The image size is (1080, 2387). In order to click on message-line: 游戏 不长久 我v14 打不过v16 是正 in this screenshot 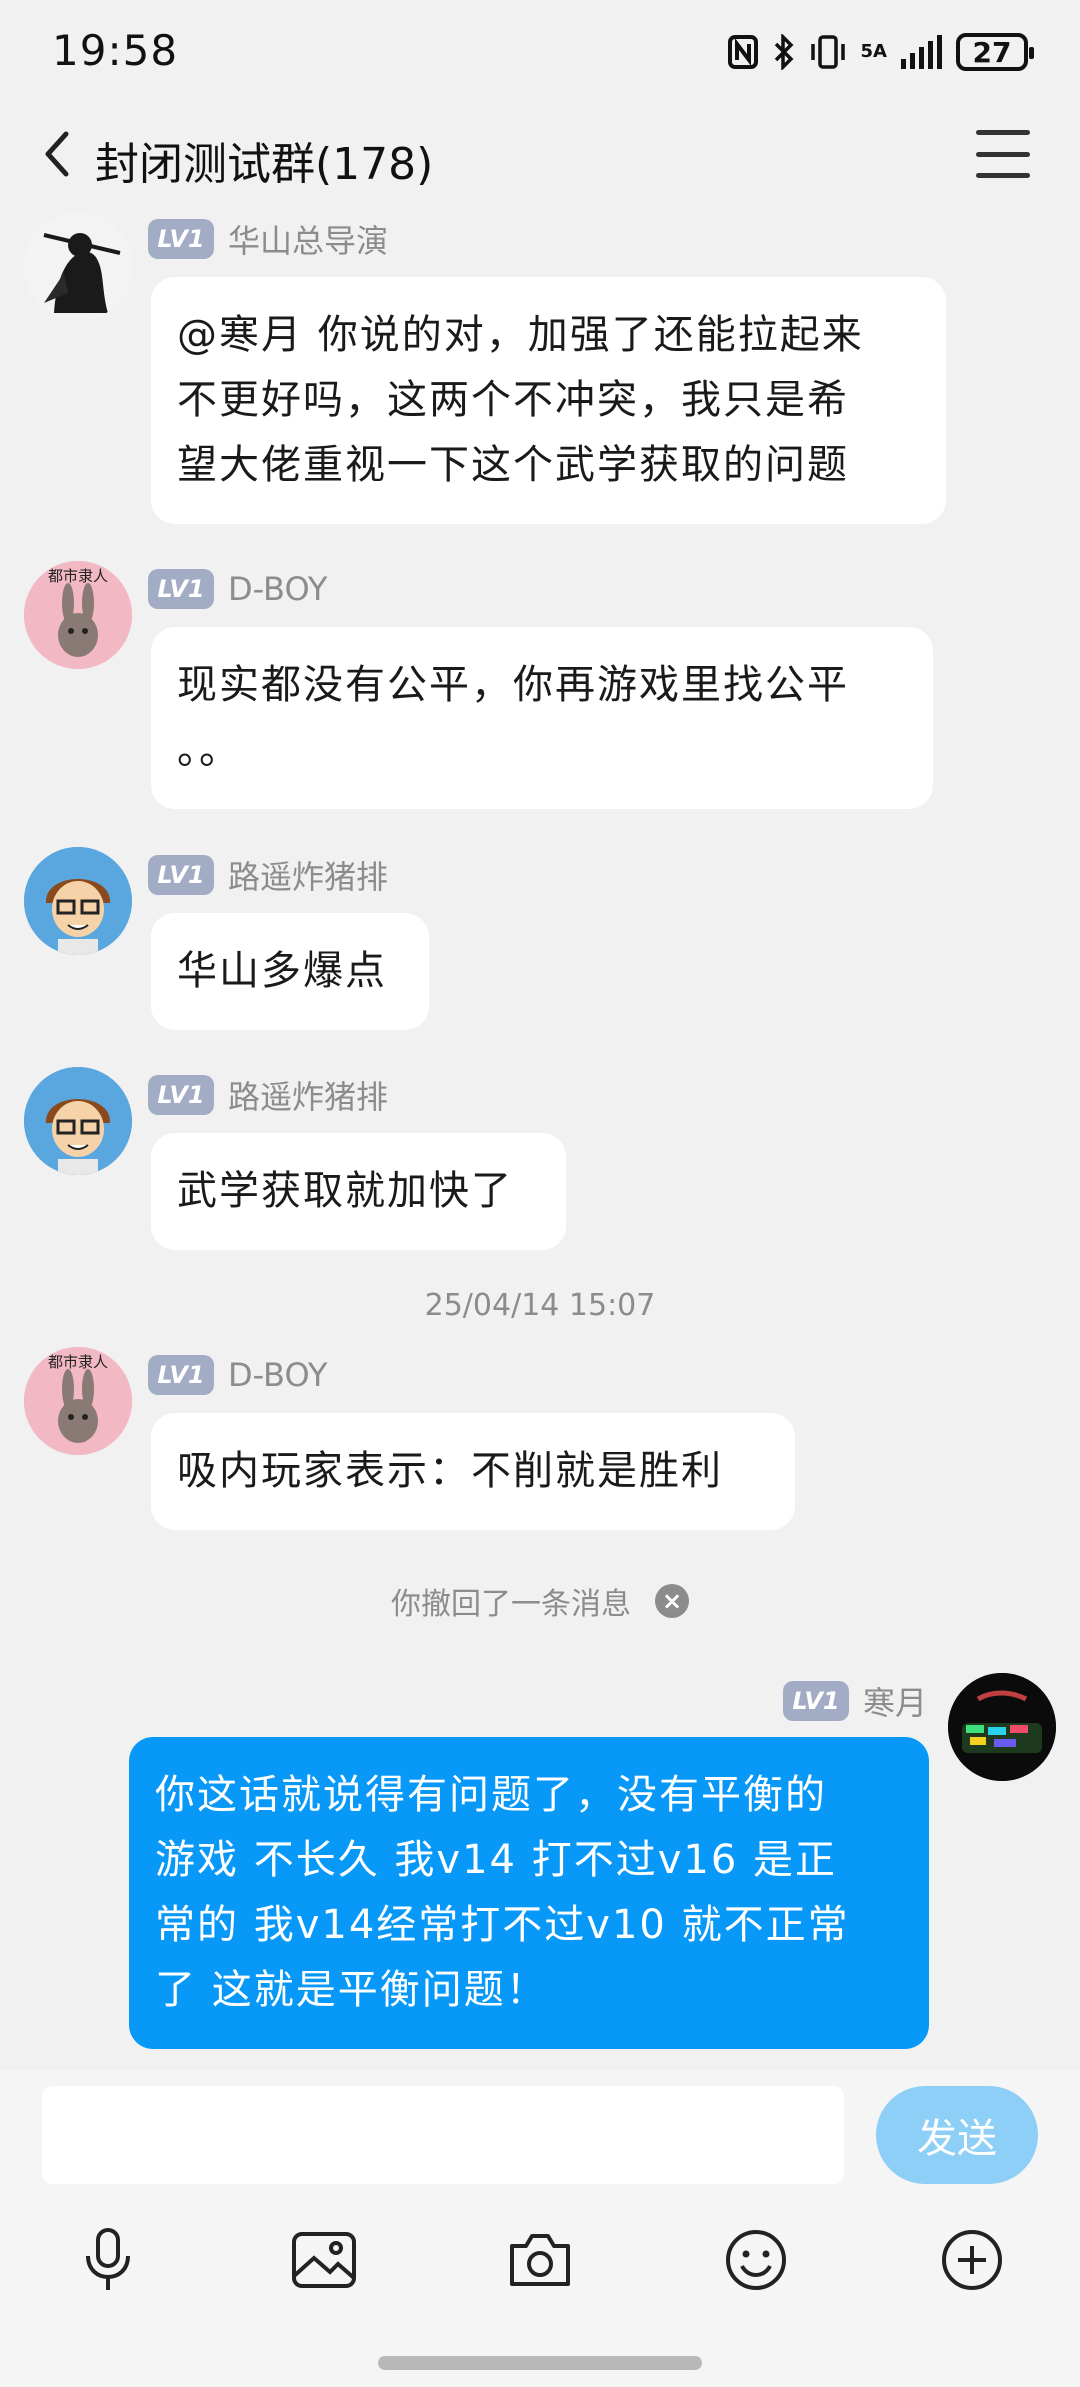, I will do `click(496, 1860)`.